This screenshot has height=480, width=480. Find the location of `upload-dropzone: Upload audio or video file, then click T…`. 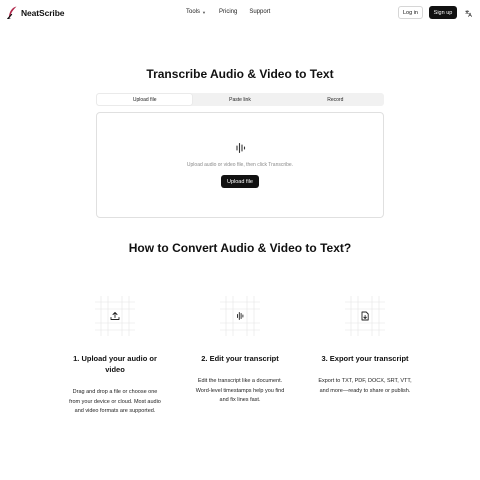

upload-dropzone: Upload audio or video file, then click T… is located at coordinates (240, 165).